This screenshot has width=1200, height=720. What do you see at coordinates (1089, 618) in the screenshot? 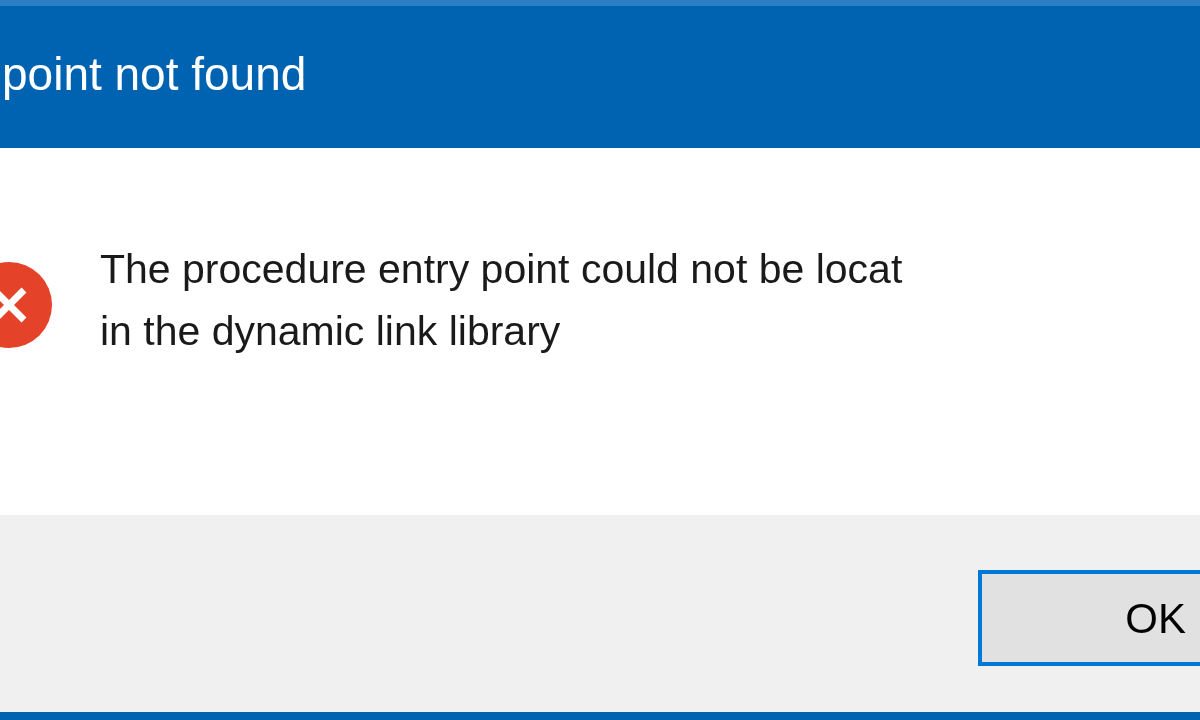
I see `ok-button: OK` at bounding box center [1089, 618].